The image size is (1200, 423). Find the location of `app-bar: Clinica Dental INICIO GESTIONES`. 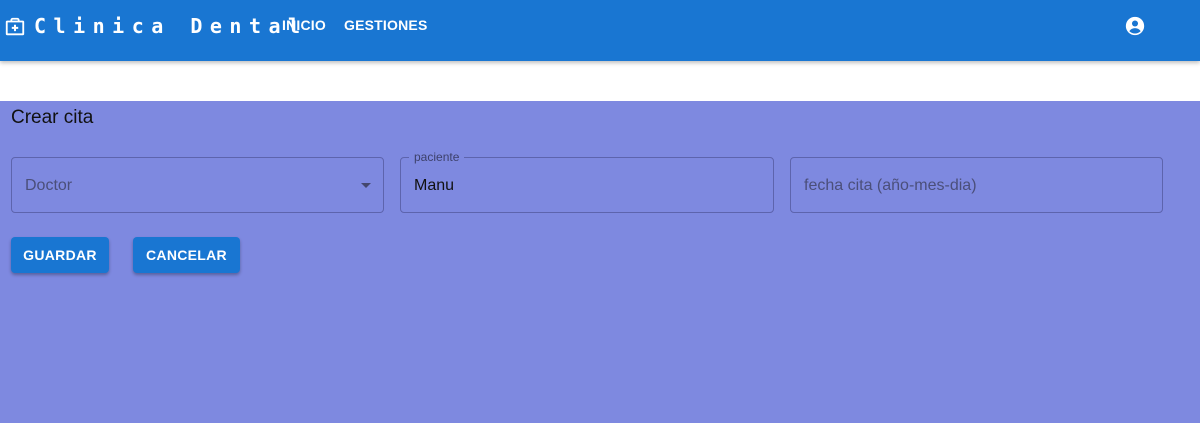

app-bar: Clinica Dental INICIO GESTIONES is located at coordinates (600, 30).